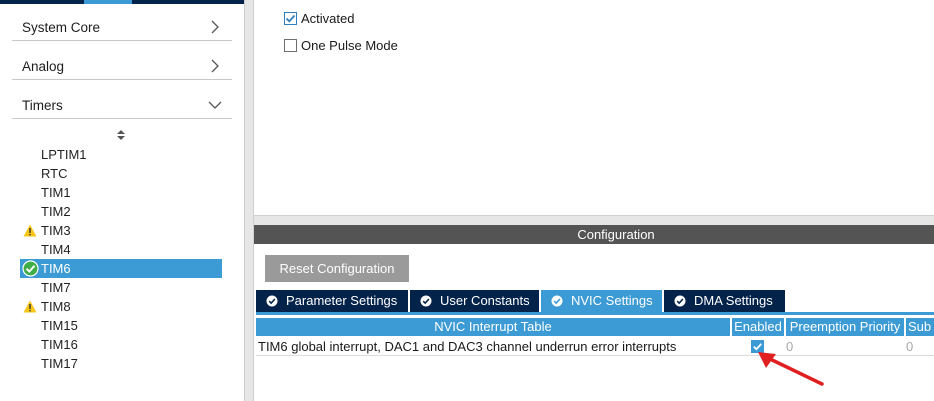  Describe the element at coordinates (920, 346) in the screenshot. I see `sub-priority-cell: 0` at that location.